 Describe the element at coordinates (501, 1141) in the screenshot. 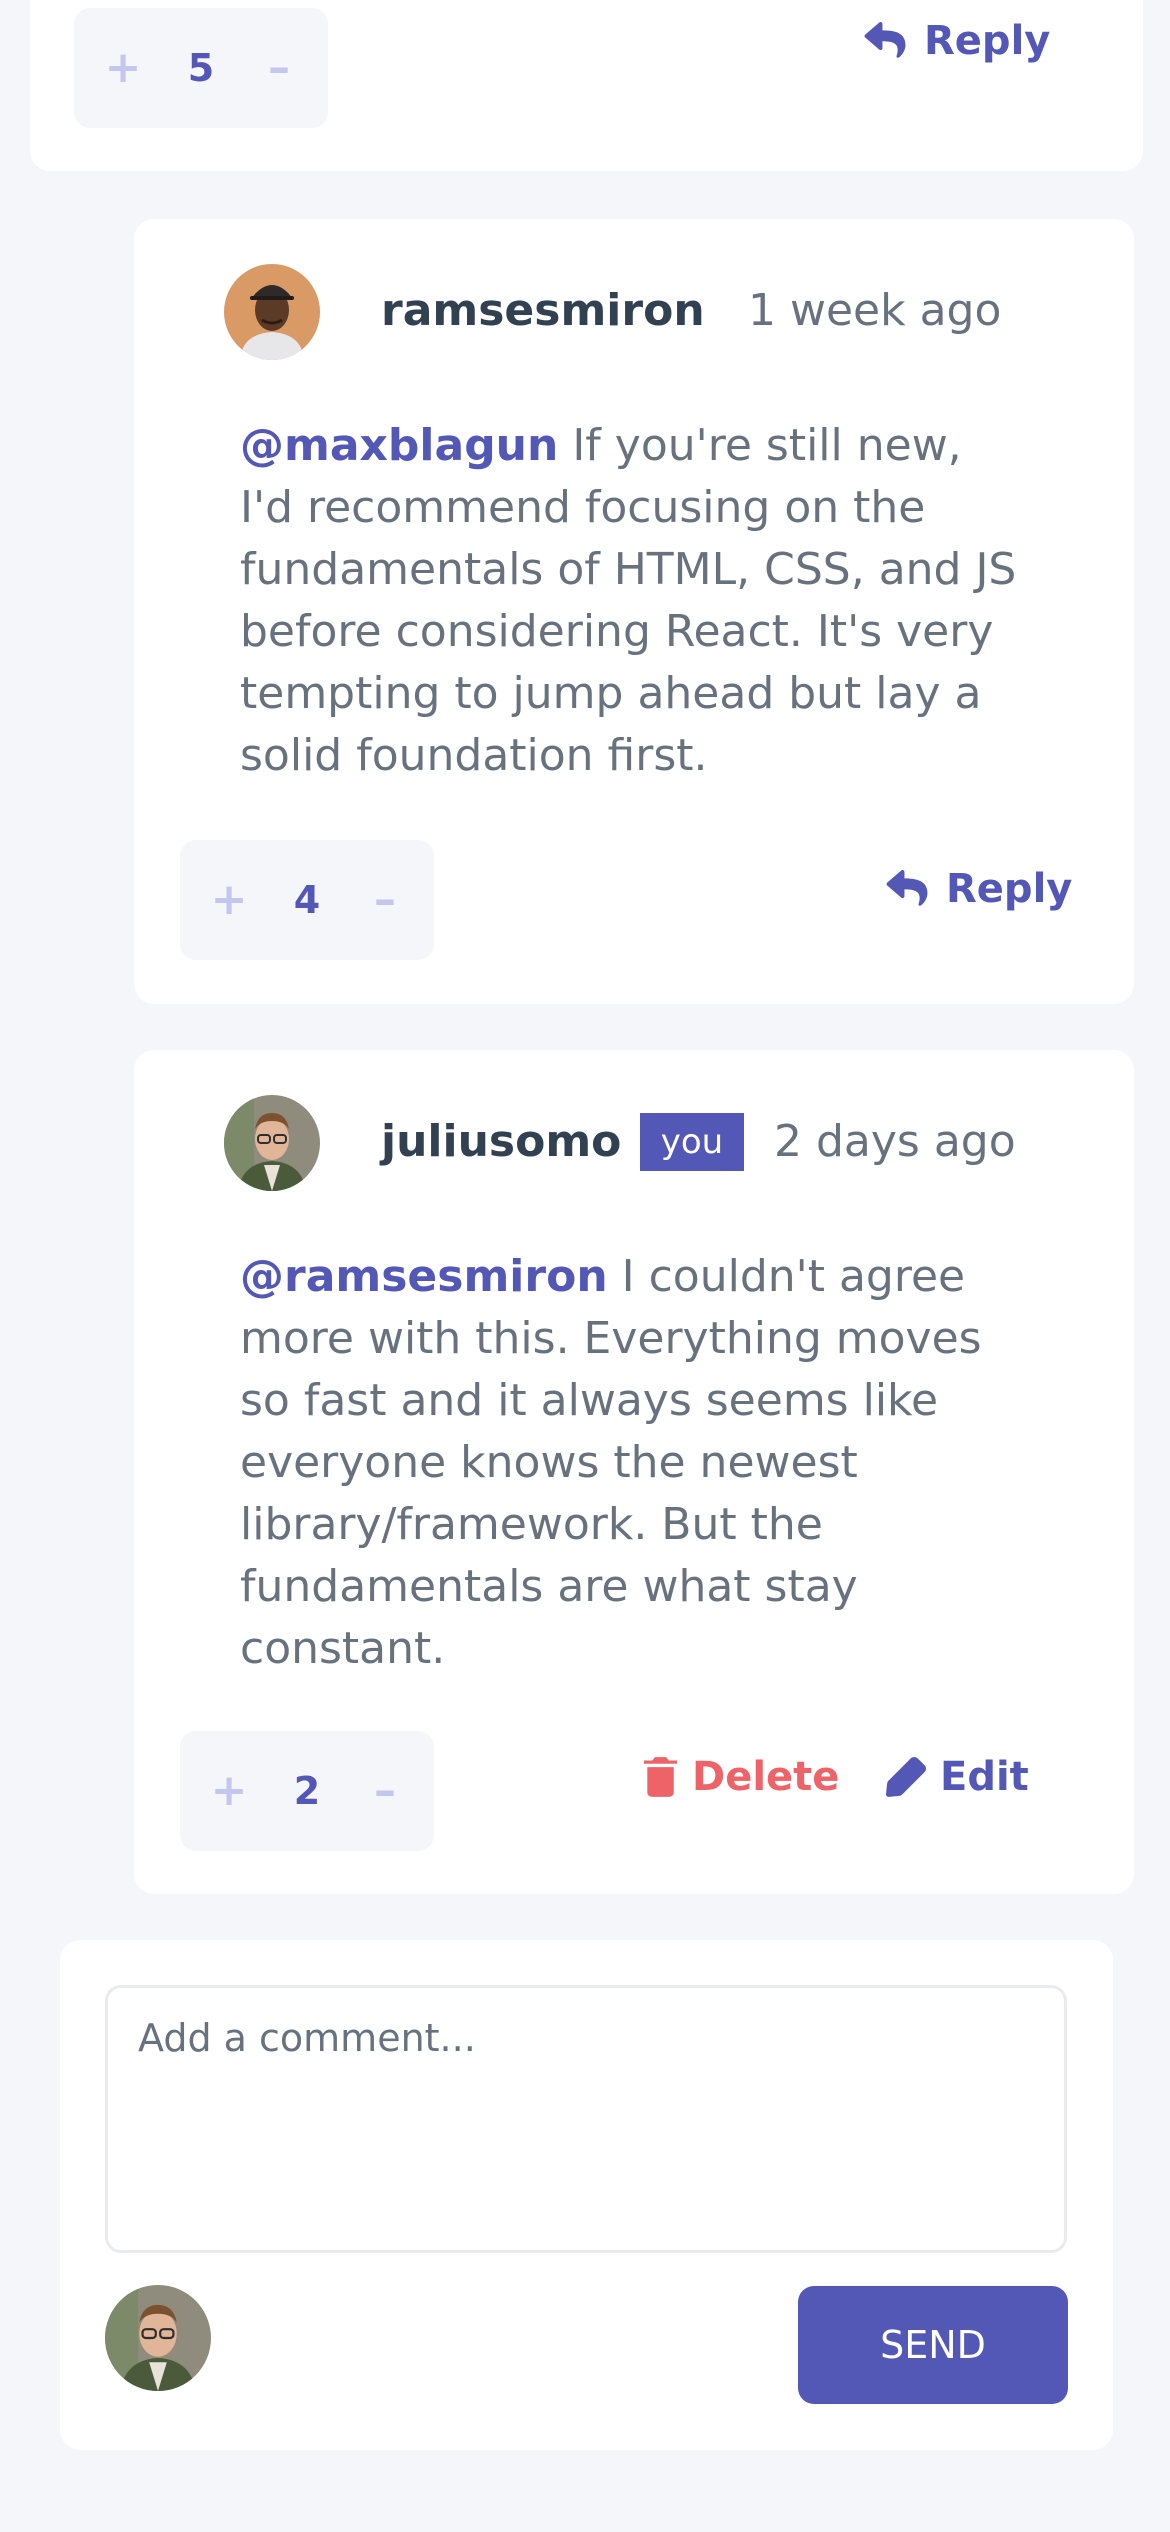

I see `username: juliusomo` at that location.